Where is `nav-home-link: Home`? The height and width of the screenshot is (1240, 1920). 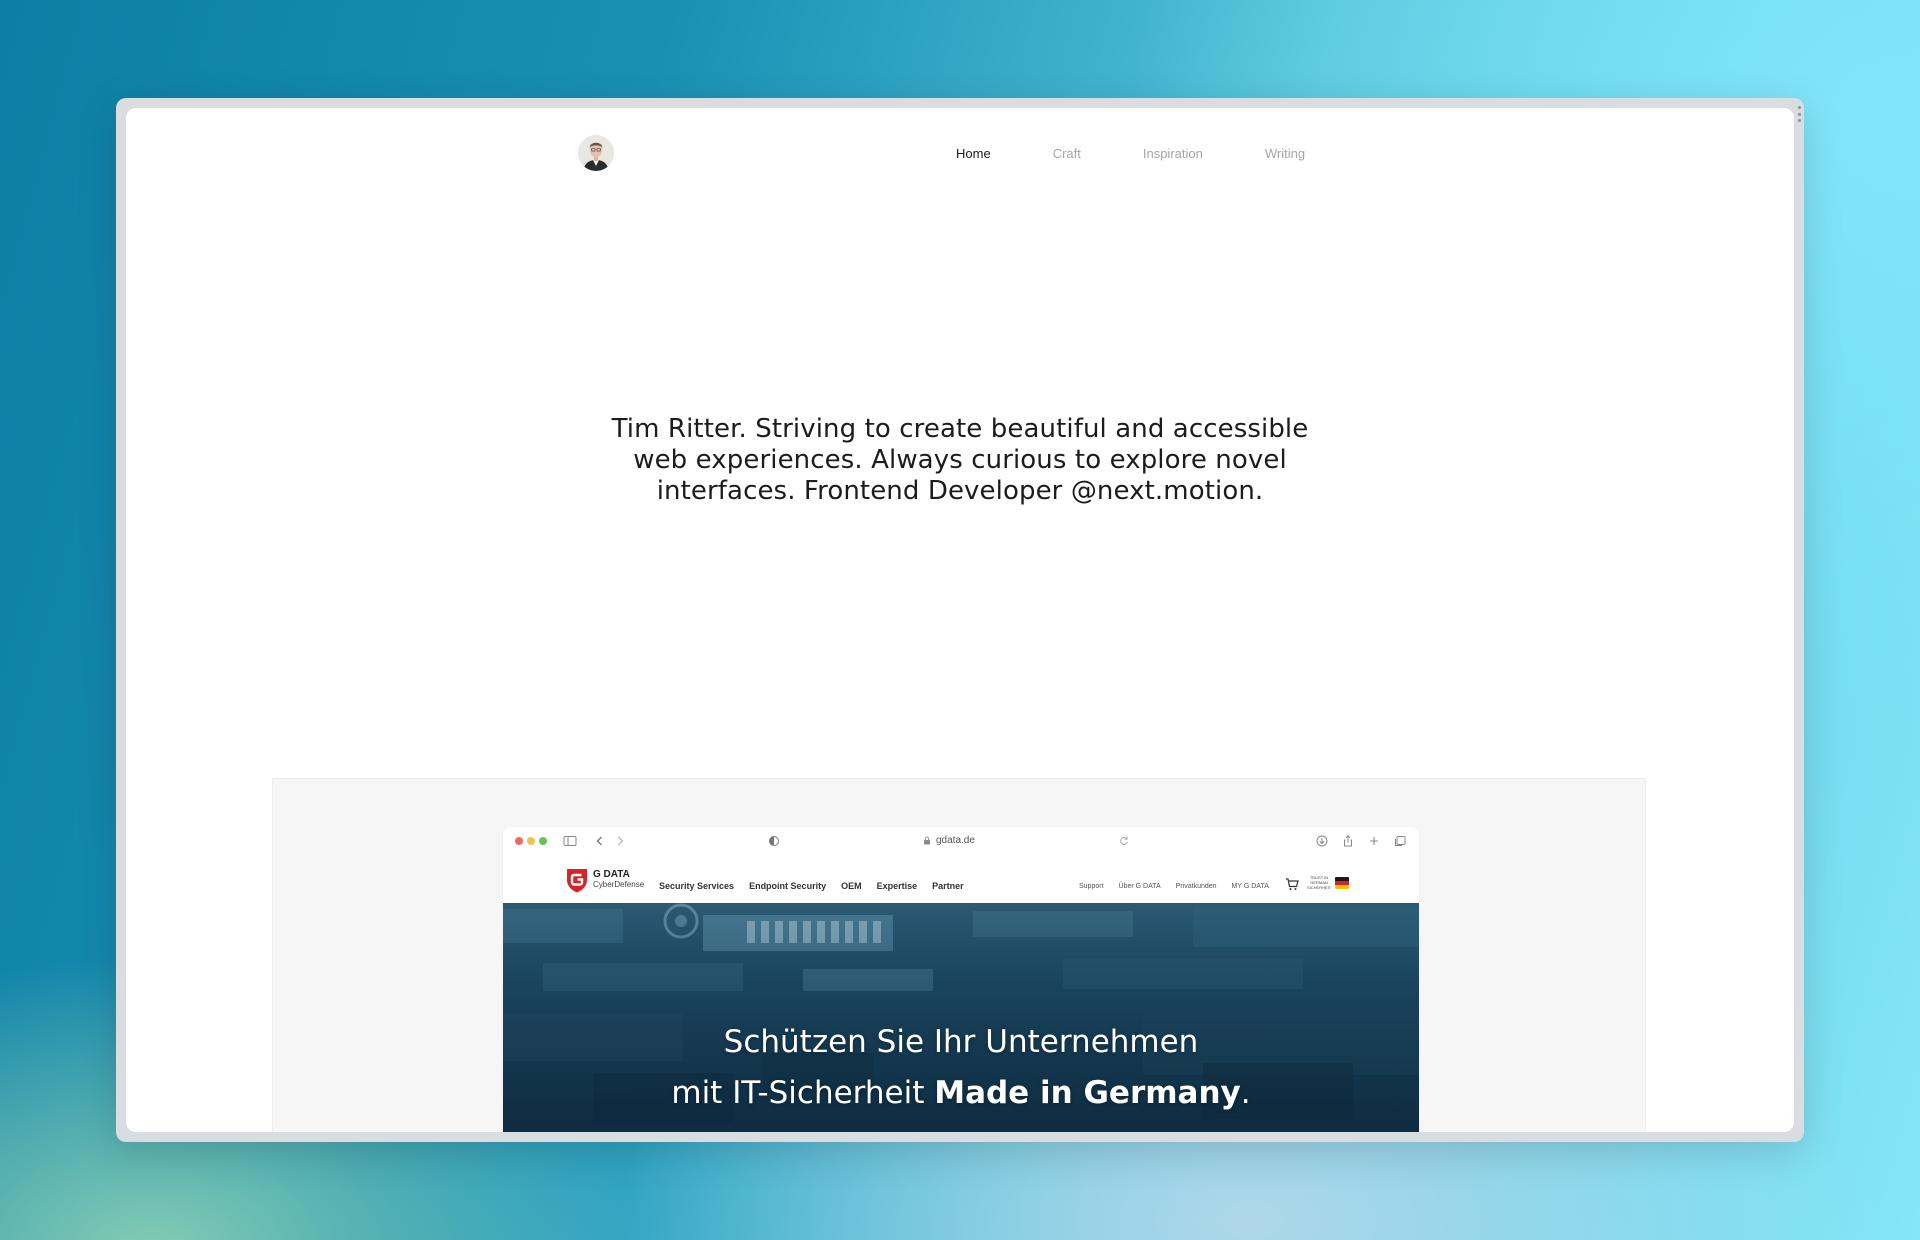
nav-home-link: Home is located at coordinates (973, 153).